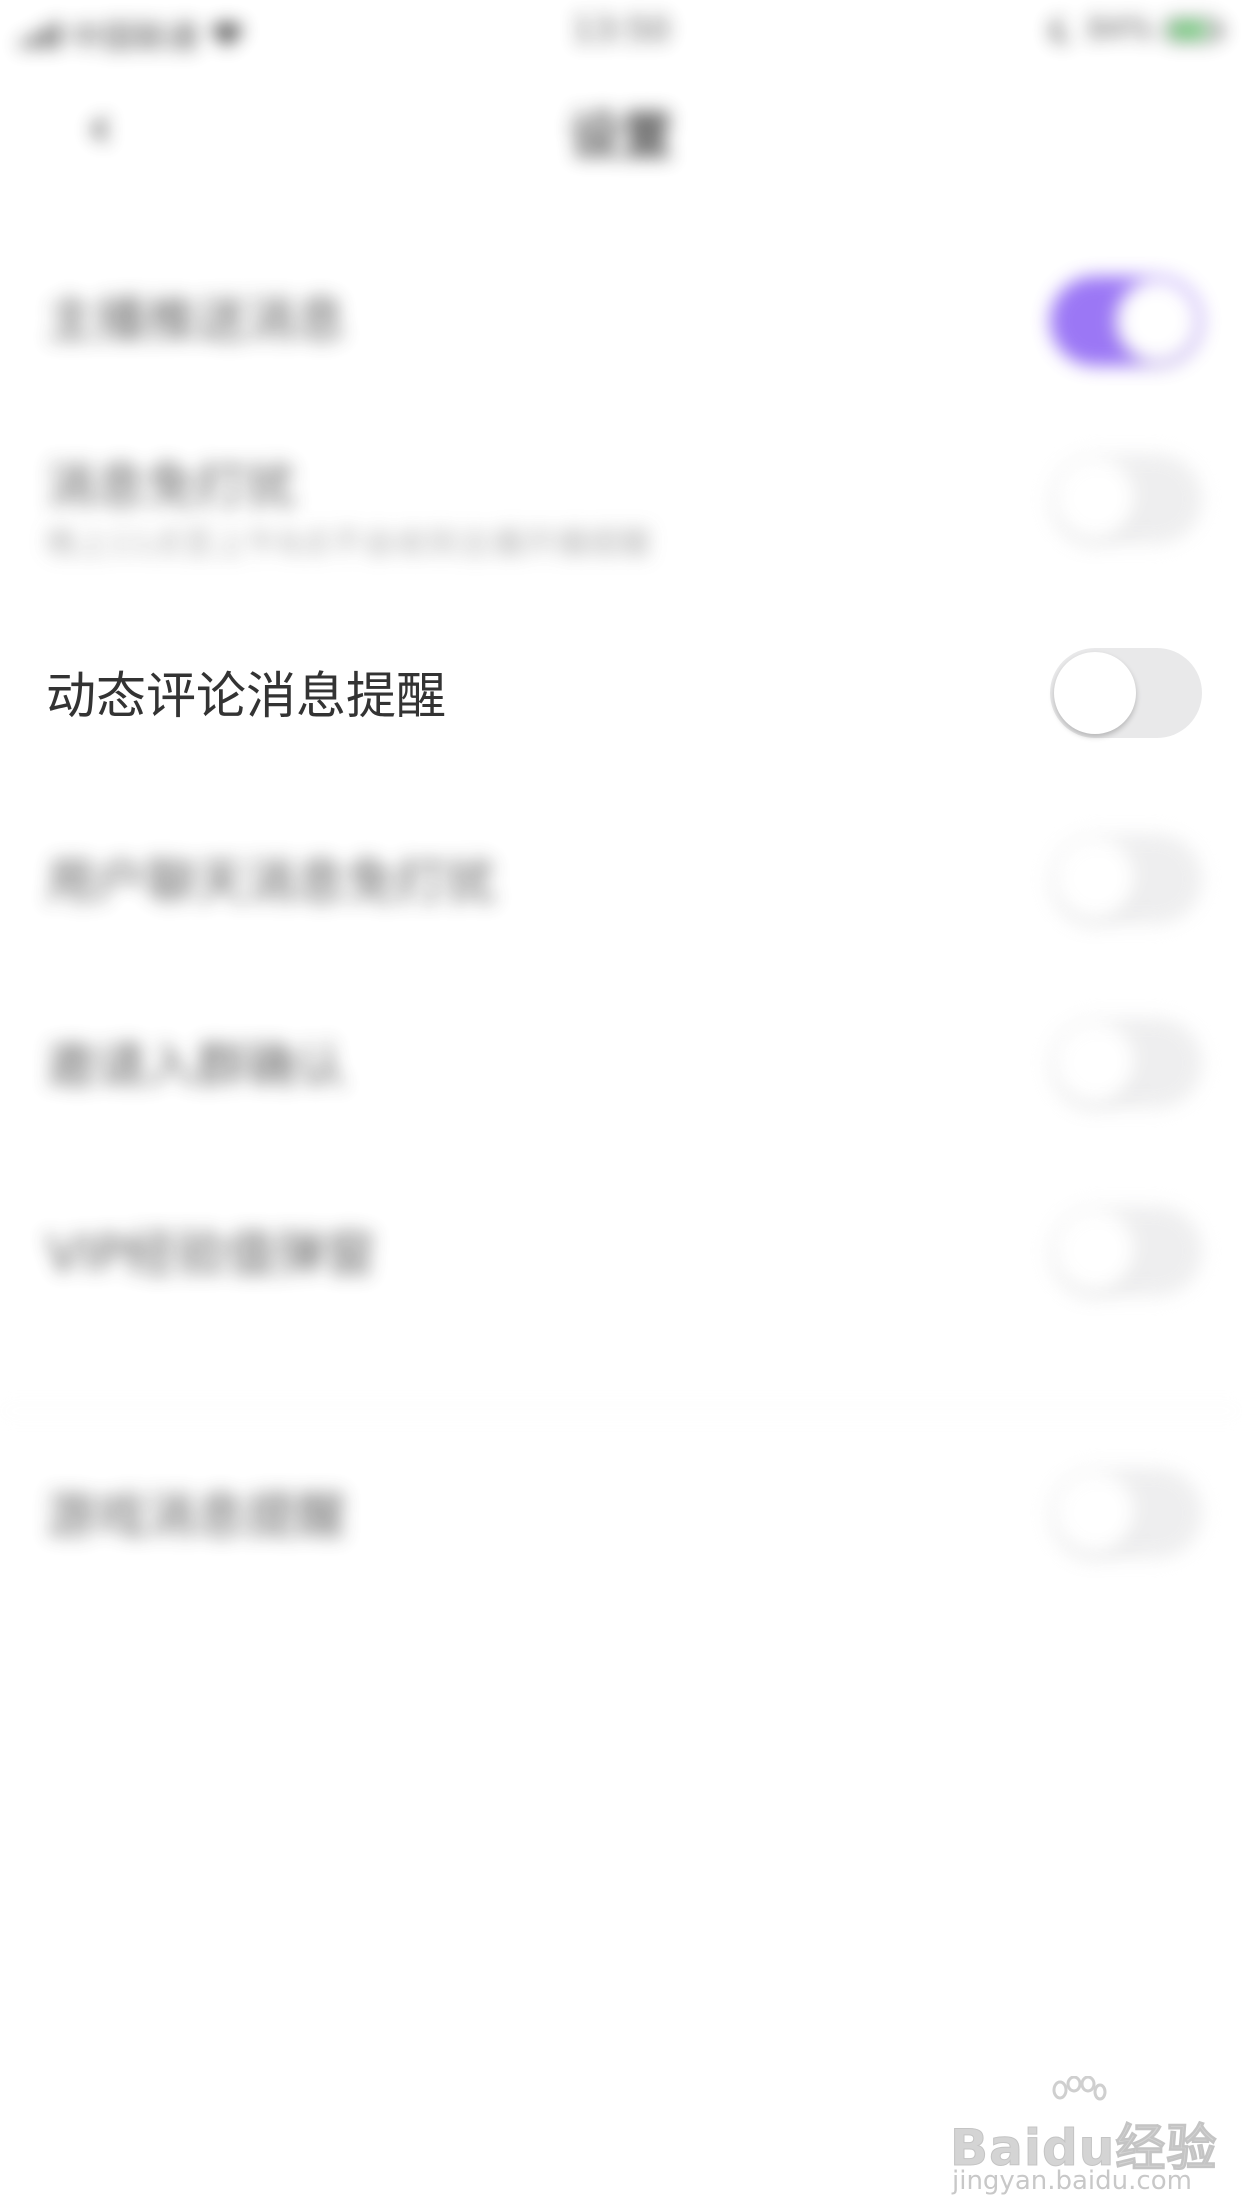  I want to click on toggle-game-reminder, so click(1126, 1513).